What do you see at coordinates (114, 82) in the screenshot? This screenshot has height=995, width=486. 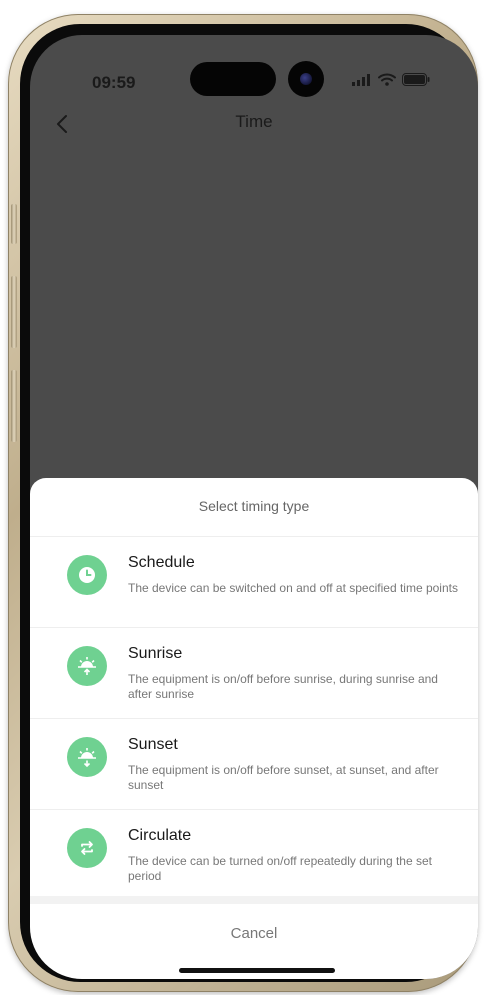 I see `status-time: 09:59` at bounding box center [114, 82].